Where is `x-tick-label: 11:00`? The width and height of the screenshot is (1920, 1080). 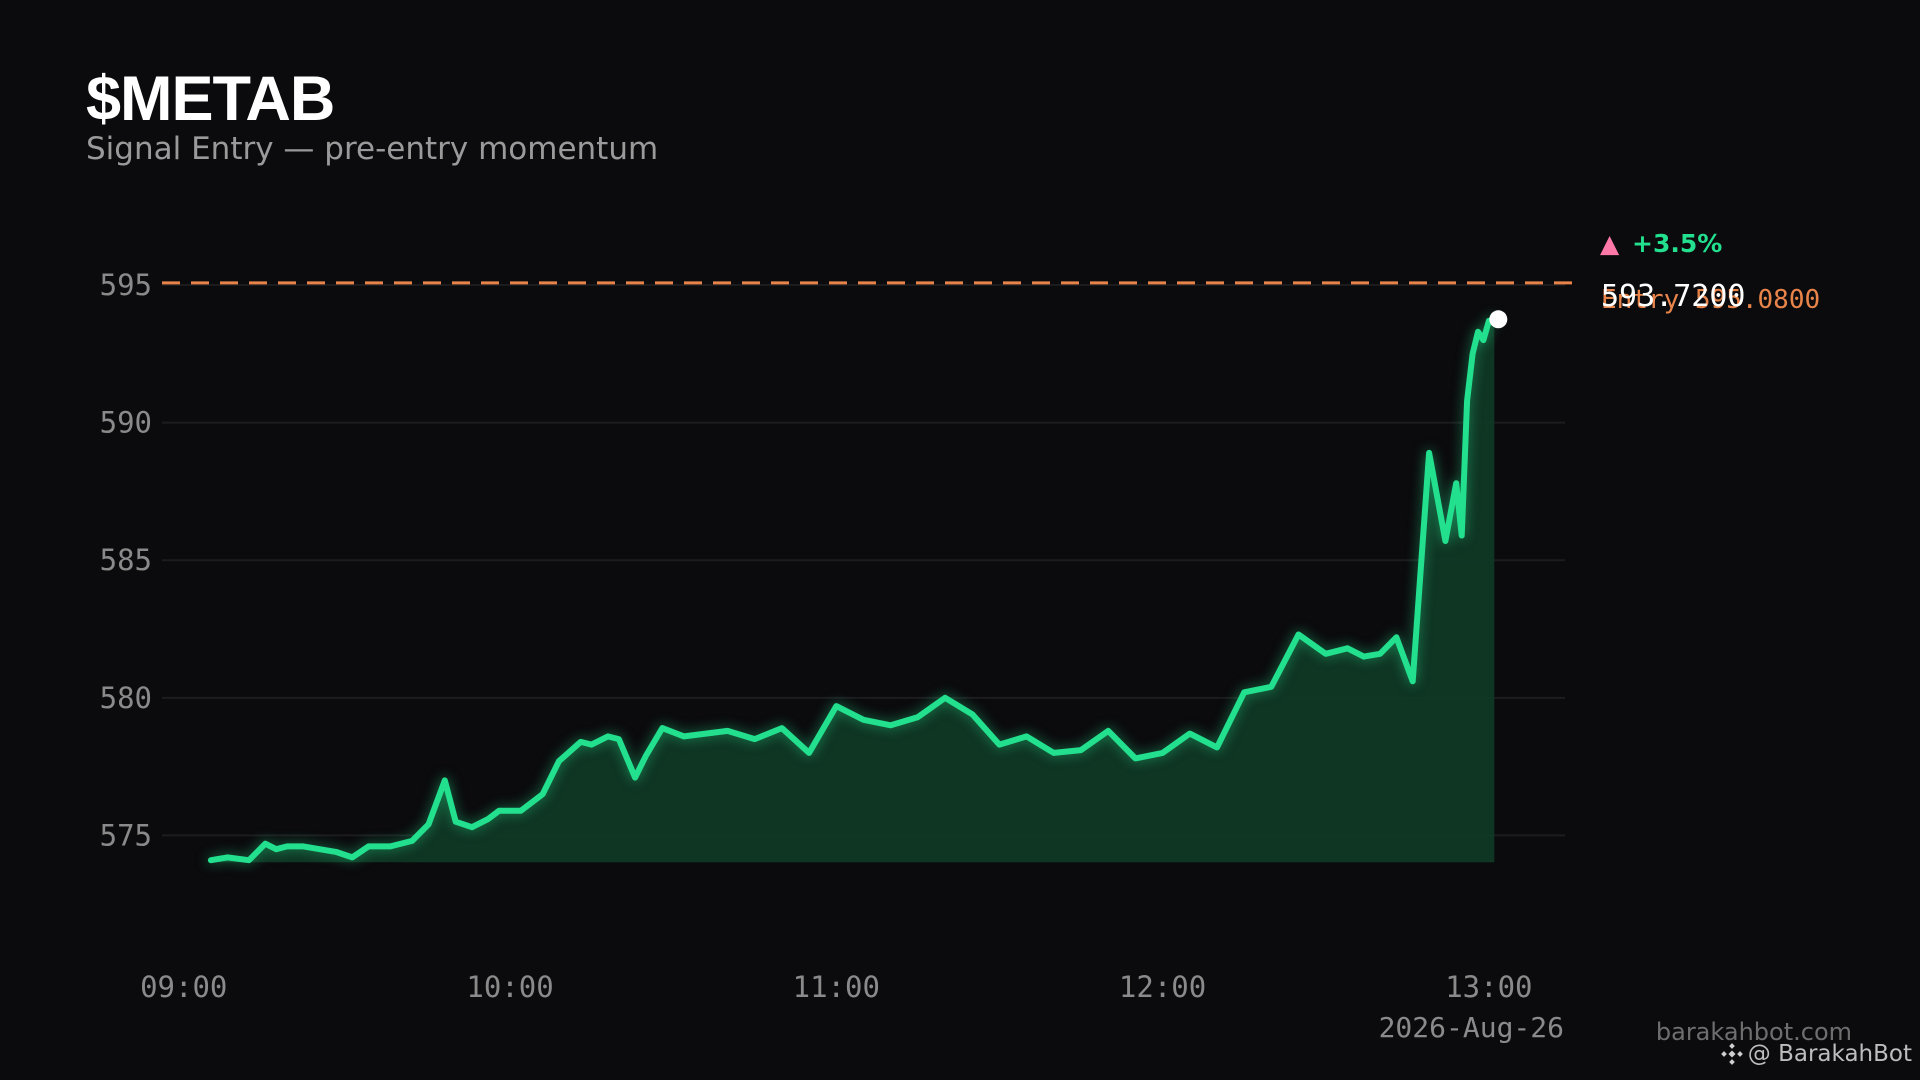
x-tick-label: 11:00 is located at coordinates (836, 987).